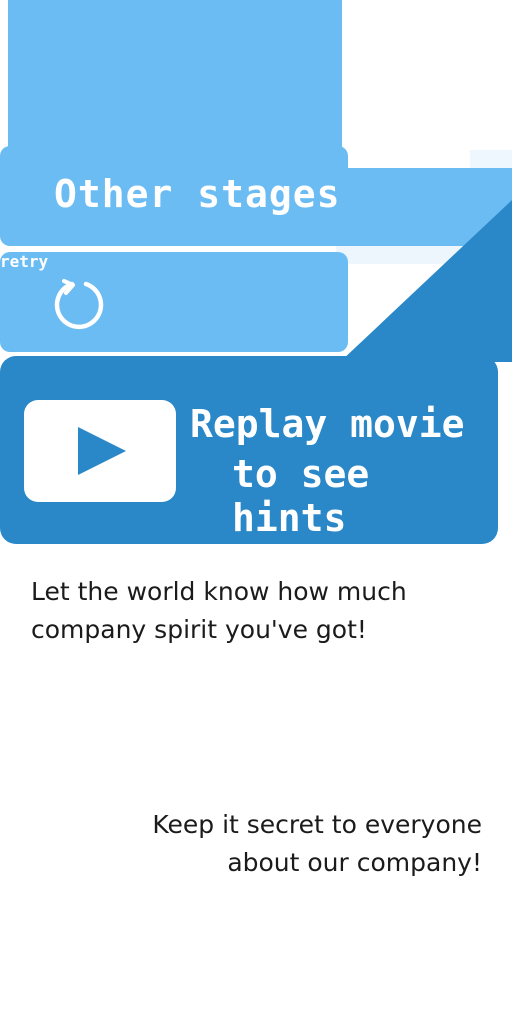 The image size is (512, 1024). I want to click on other-stages-label: Other stages, so click(197, 194).